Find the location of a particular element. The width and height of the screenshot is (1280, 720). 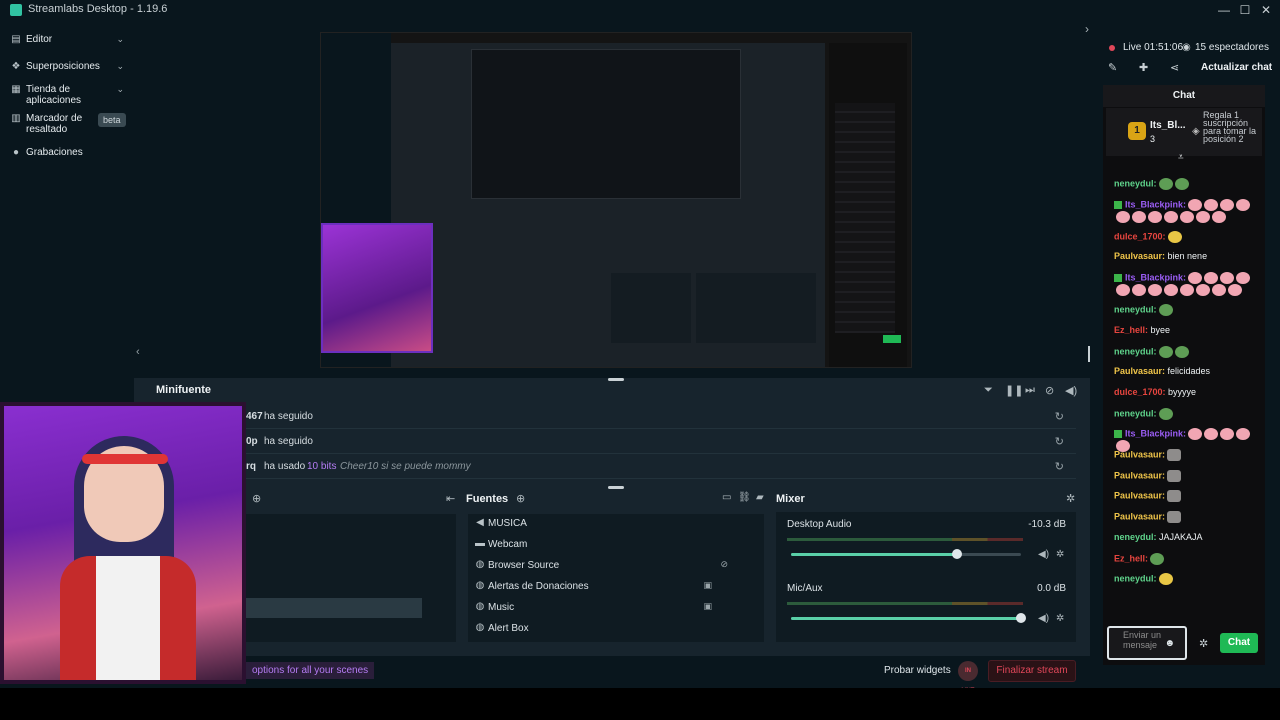

mute-alerts-icon: ⊘ is located at coordinates (1049, 390).